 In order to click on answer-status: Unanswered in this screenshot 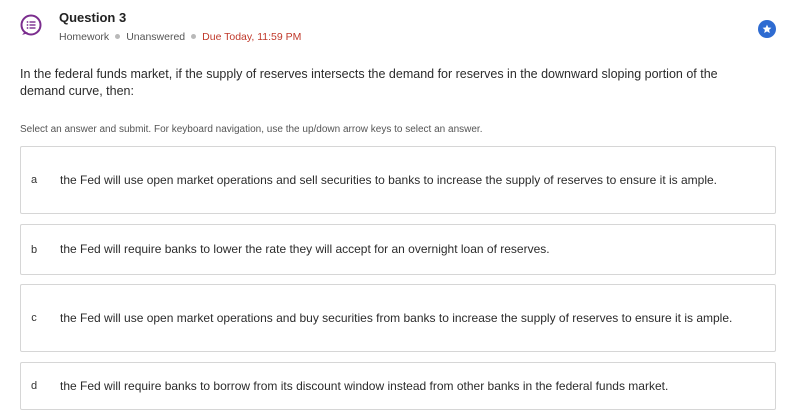, I will do `click(156, 37)`.